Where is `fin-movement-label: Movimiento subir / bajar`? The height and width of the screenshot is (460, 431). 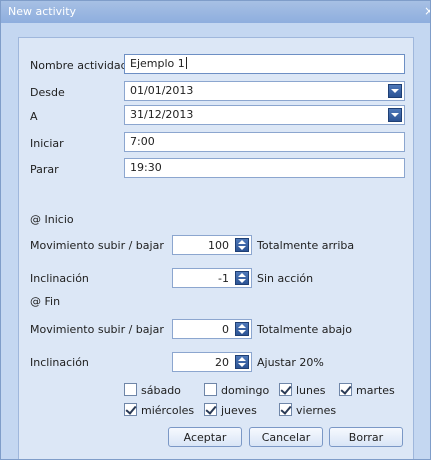 fin-movement-label: Movimiento subir / bajar is located at coordinates (97, 329).